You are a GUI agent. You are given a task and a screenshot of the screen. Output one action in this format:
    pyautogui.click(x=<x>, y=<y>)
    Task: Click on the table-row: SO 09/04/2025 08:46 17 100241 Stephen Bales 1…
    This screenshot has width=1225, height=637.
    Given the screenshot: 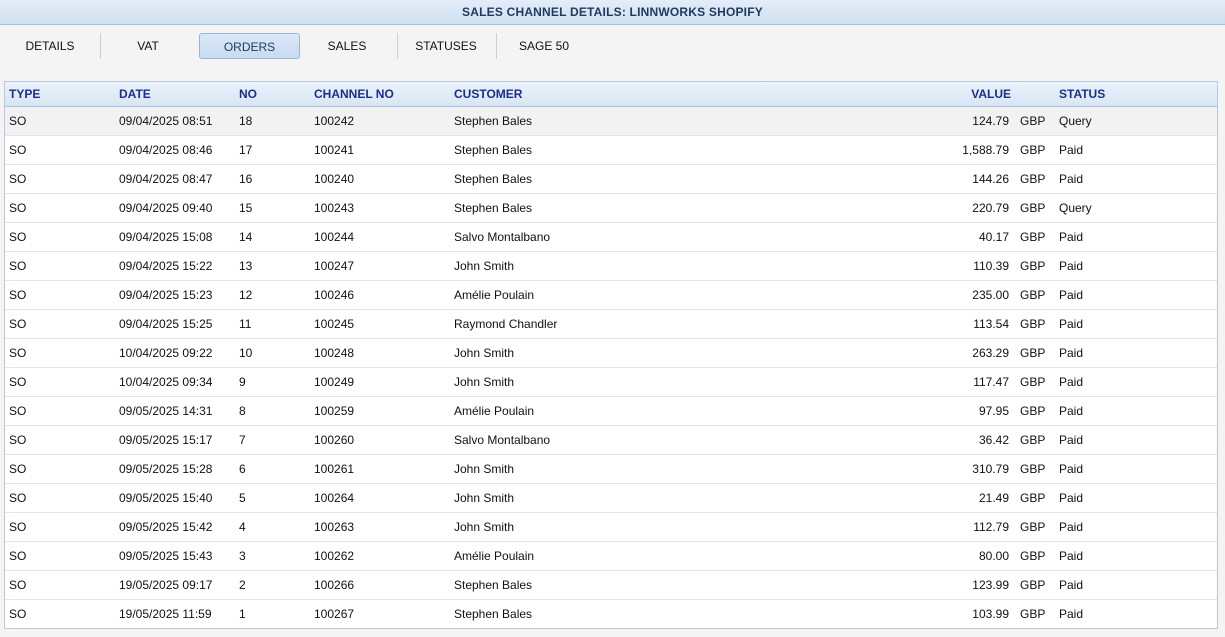 What is the action you would take?
    pyautogui.click(x=611, y=150)
    